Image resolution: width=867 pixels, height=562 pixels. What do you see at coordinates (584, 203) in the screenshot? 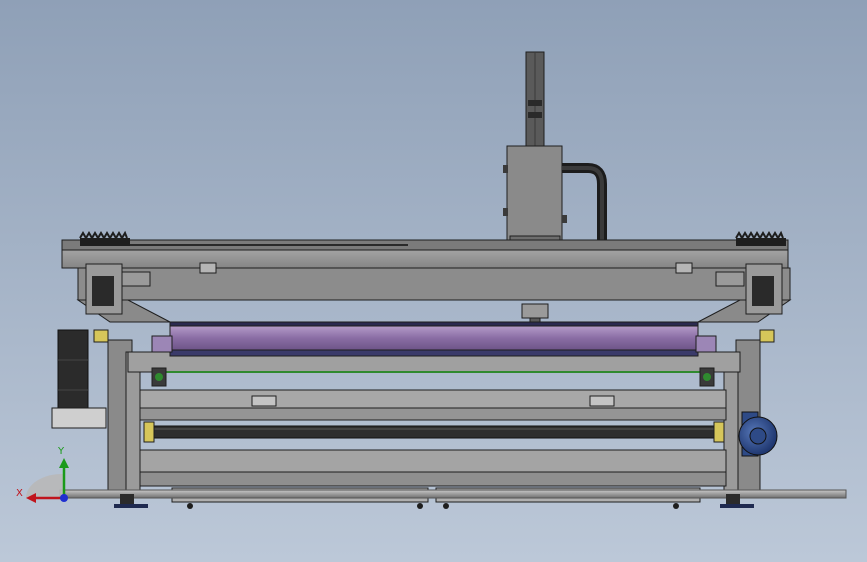
I see `cable-hose` at bounding box center [584, 203].